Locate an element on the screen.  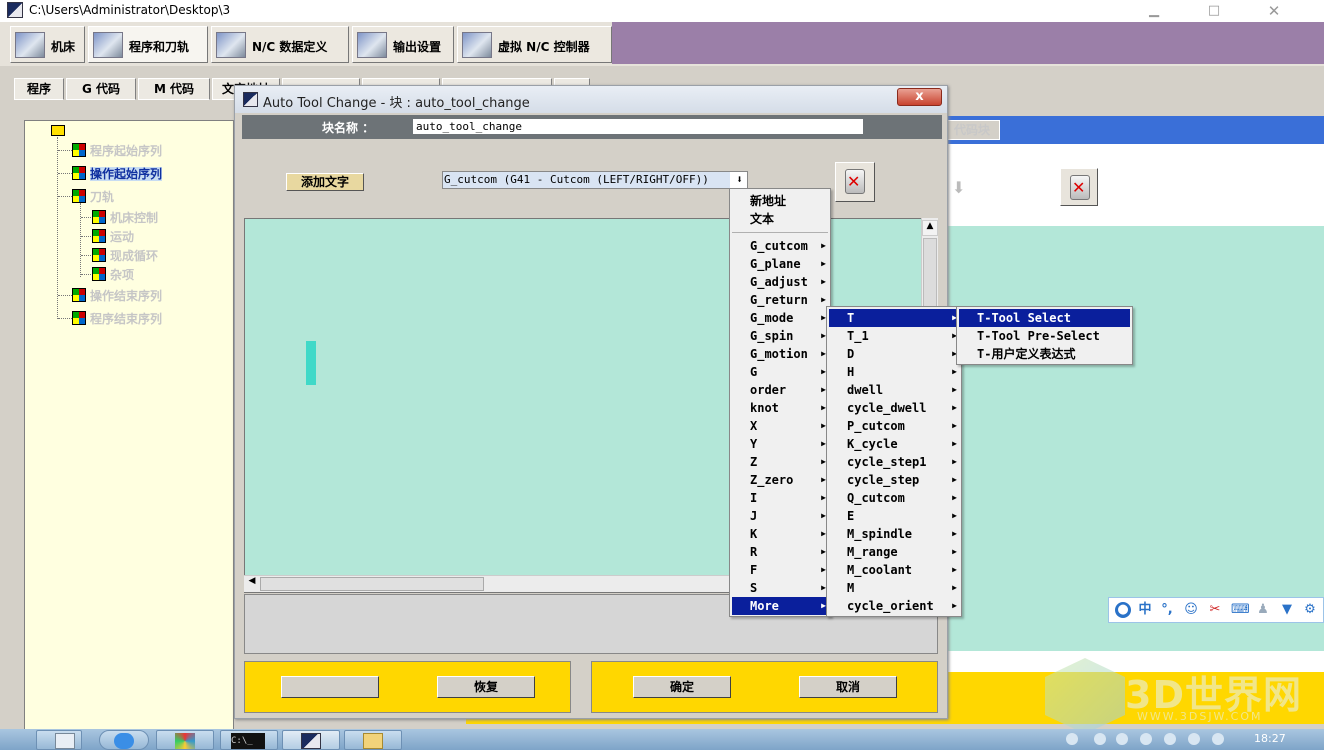
menu2-item-14: M_coolant ▶ is located at coordinates (894, 570).